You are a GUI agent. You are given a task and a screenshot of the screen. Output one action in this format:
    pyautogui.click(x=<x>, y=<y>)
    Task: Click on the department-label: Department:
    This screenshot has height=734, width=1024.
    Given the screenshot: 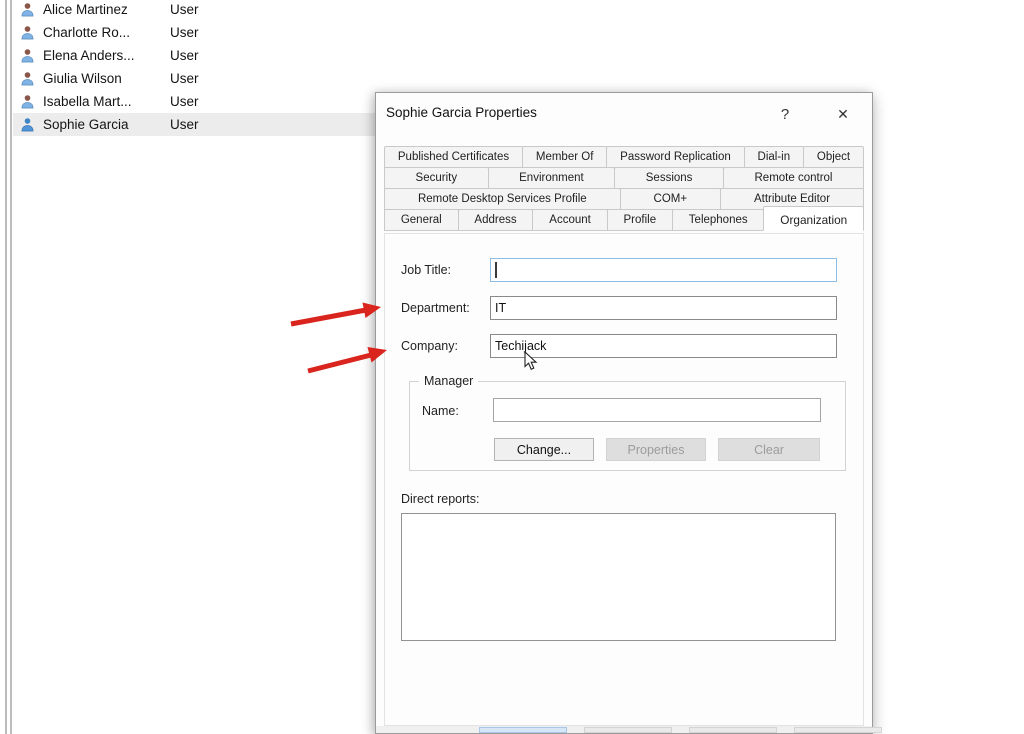 What is the action you would take?
    pyautogui.click(x=435, y=308)
    